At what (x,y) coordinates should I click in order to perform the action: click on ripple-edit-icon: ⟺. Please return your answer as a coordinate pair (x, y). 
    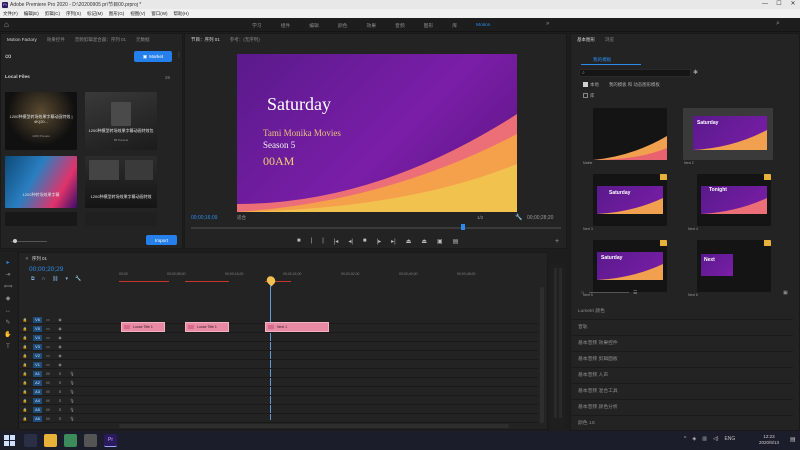
    Looking at the image, I should click on (8, 287).